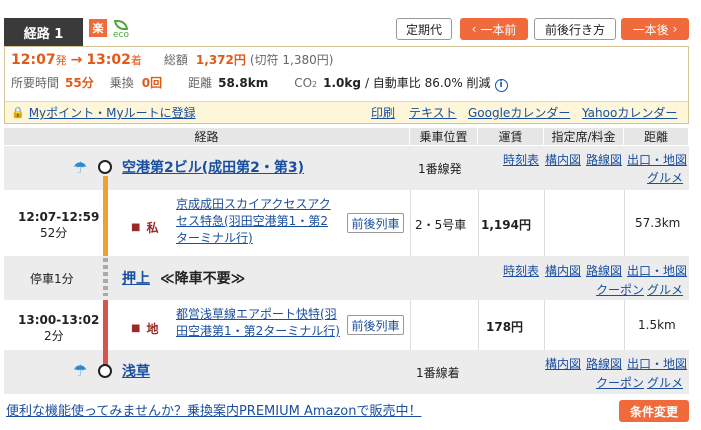  I want to click on eco-badge: eco, so click(121, 29).